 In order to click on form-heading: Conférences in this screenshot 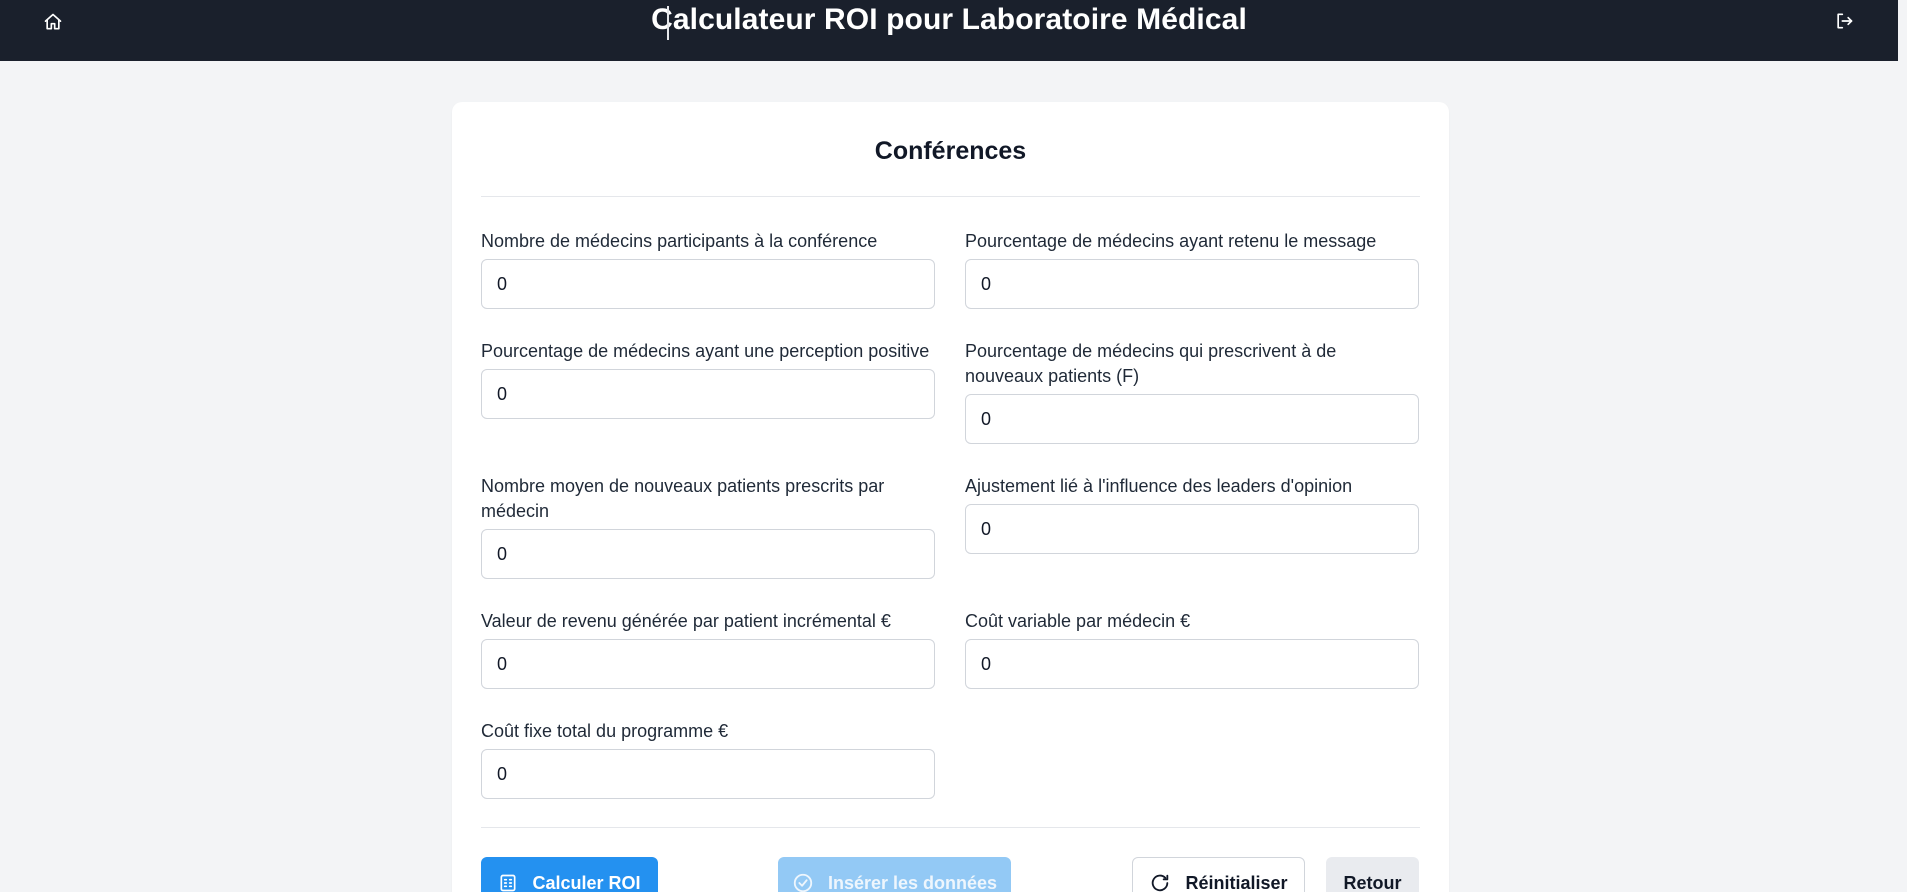, I will do `click(950, 151)`.